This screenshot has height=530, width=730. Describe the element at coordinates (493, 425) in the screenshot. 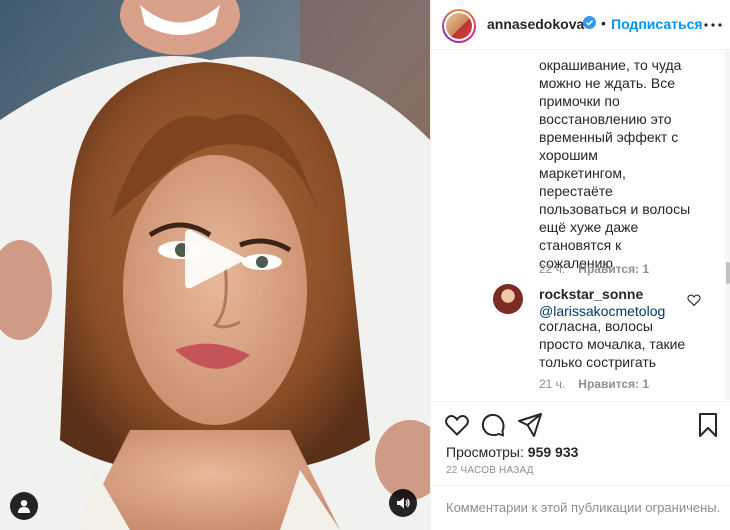

I see `comment-icon` at that location.